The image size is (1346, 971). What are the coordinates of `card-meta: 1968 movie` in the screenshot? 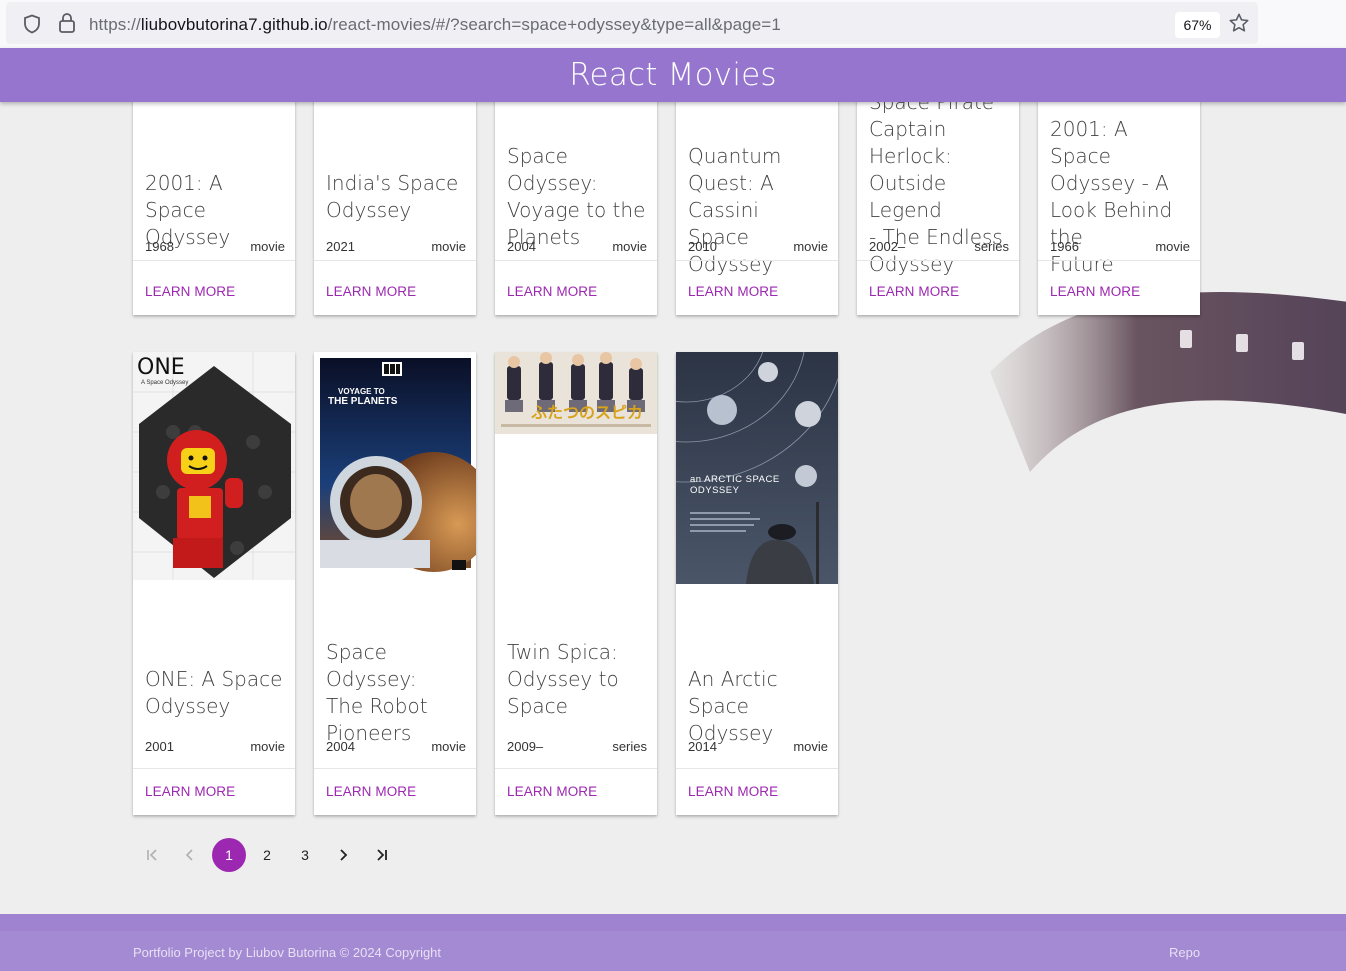 It's located at (215, 246).